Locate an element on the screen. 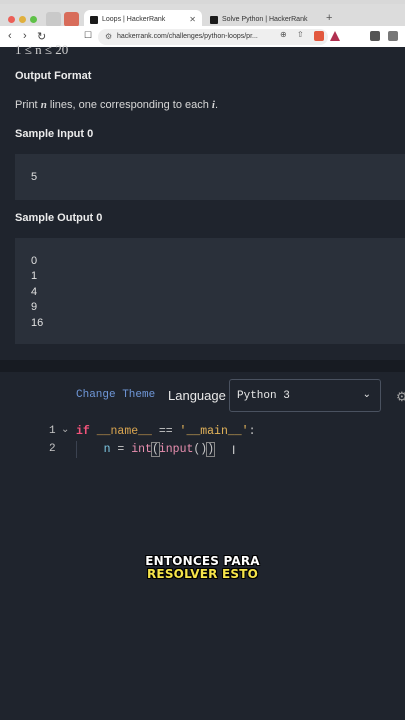 The height and width of the screenshot is (720, 405). gmail-pinned-tab-icon is located at coordinates (71, 19).